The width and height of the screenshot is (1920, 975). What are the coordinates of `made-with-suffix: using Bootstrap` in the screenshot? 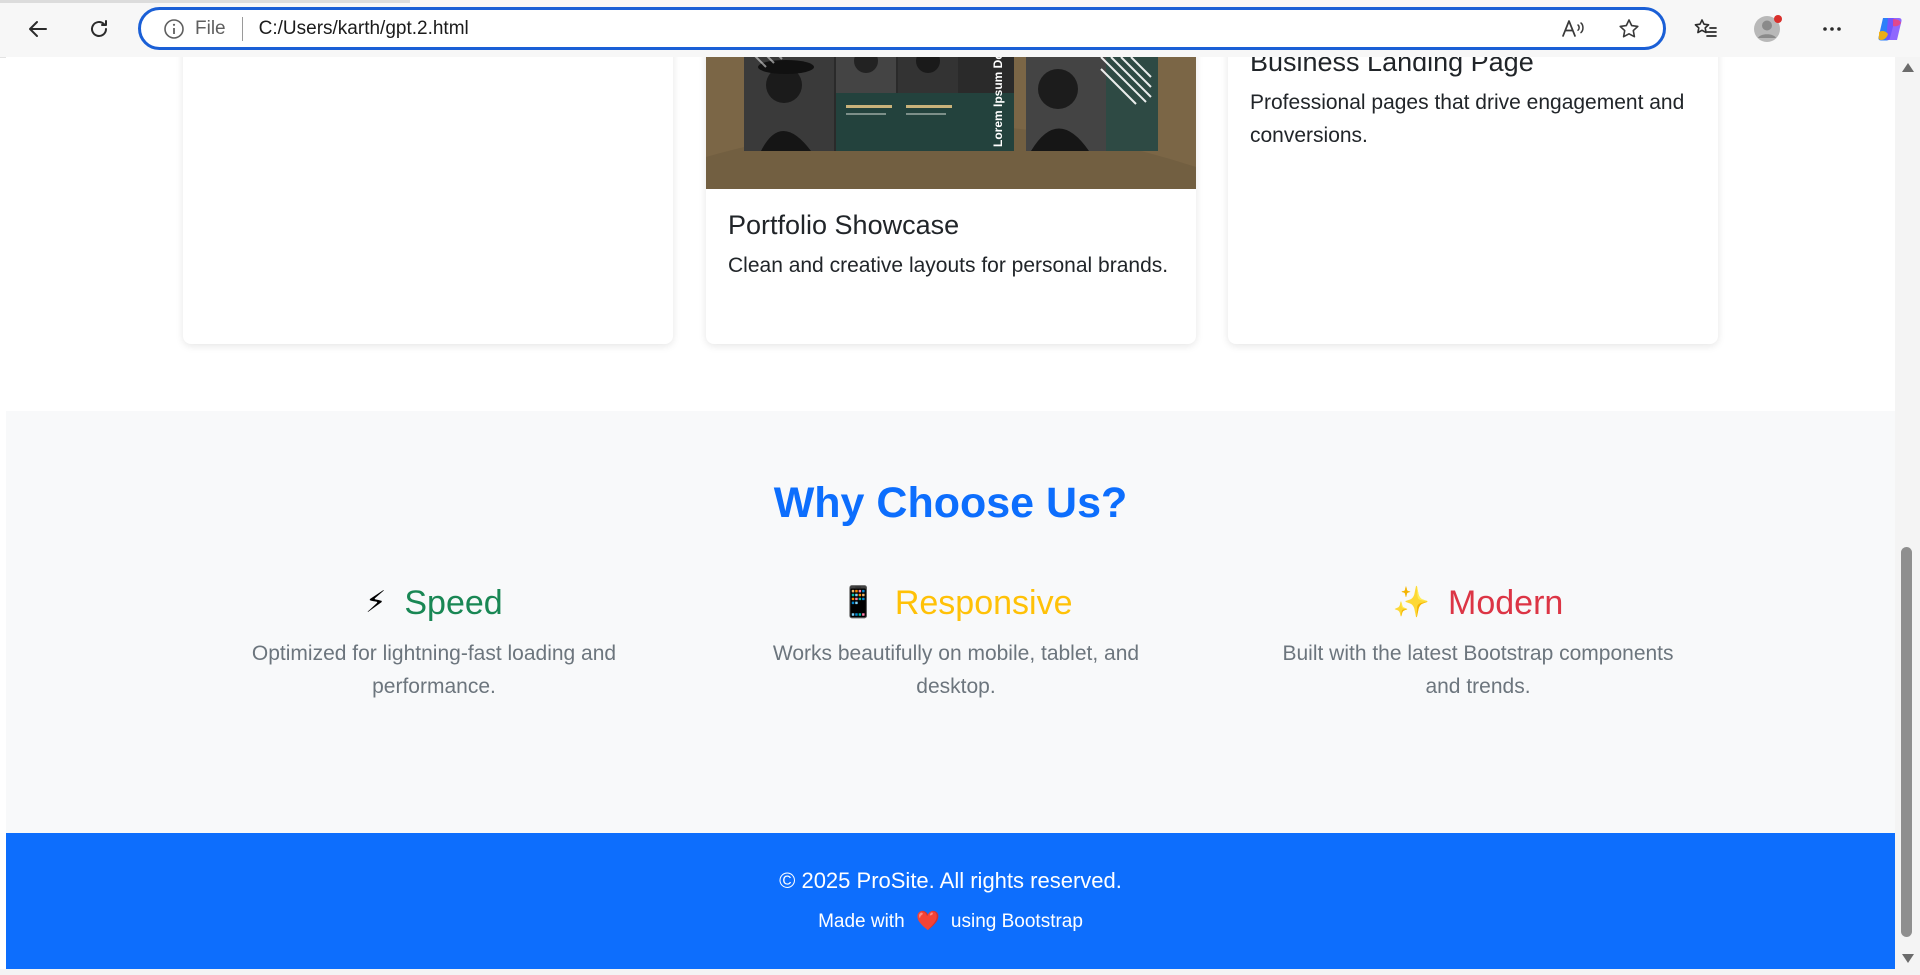 It's located at (1016, 921).